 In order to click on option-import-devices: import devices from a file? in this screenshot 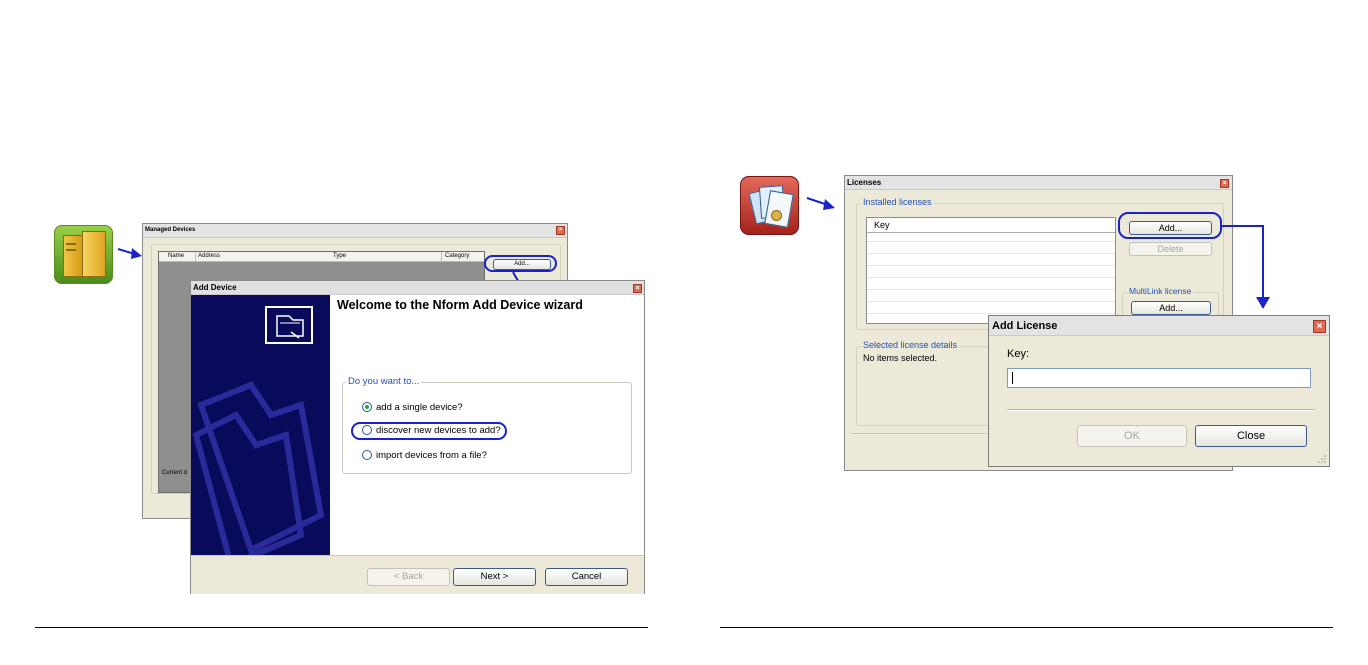, I will do `click(424, 455)`.